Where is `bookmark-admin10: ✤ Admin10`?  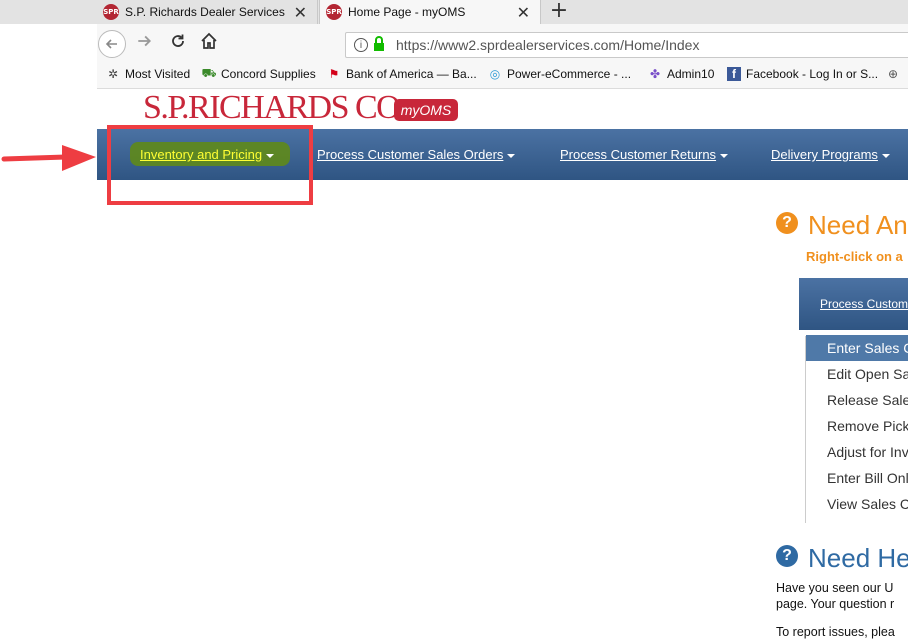 bookmark-admin10: ✤ Admin10 is located at coordinates (681, 74).